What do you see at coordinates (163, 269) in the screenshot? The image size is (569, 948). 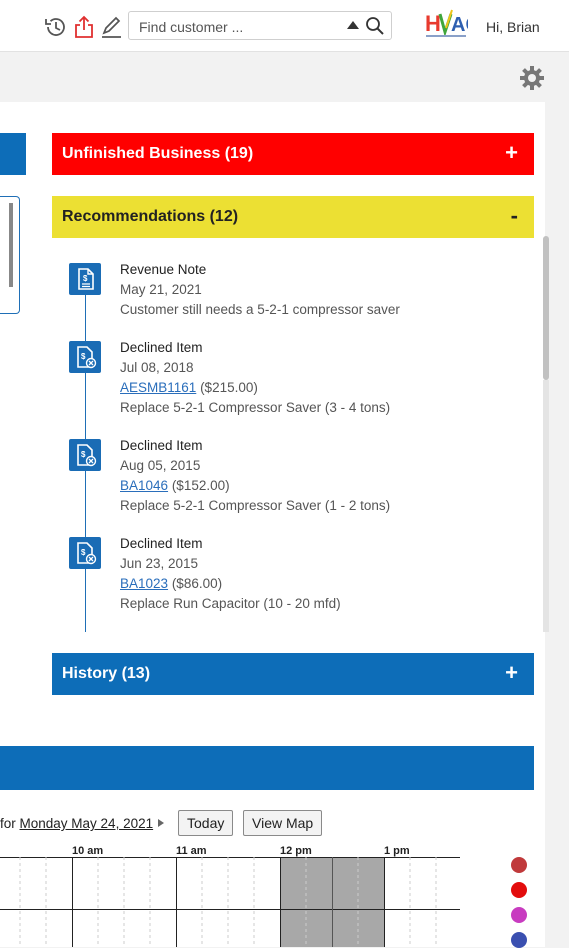 I see `item-type: Revenue Note` at bounding box center [163, 269].